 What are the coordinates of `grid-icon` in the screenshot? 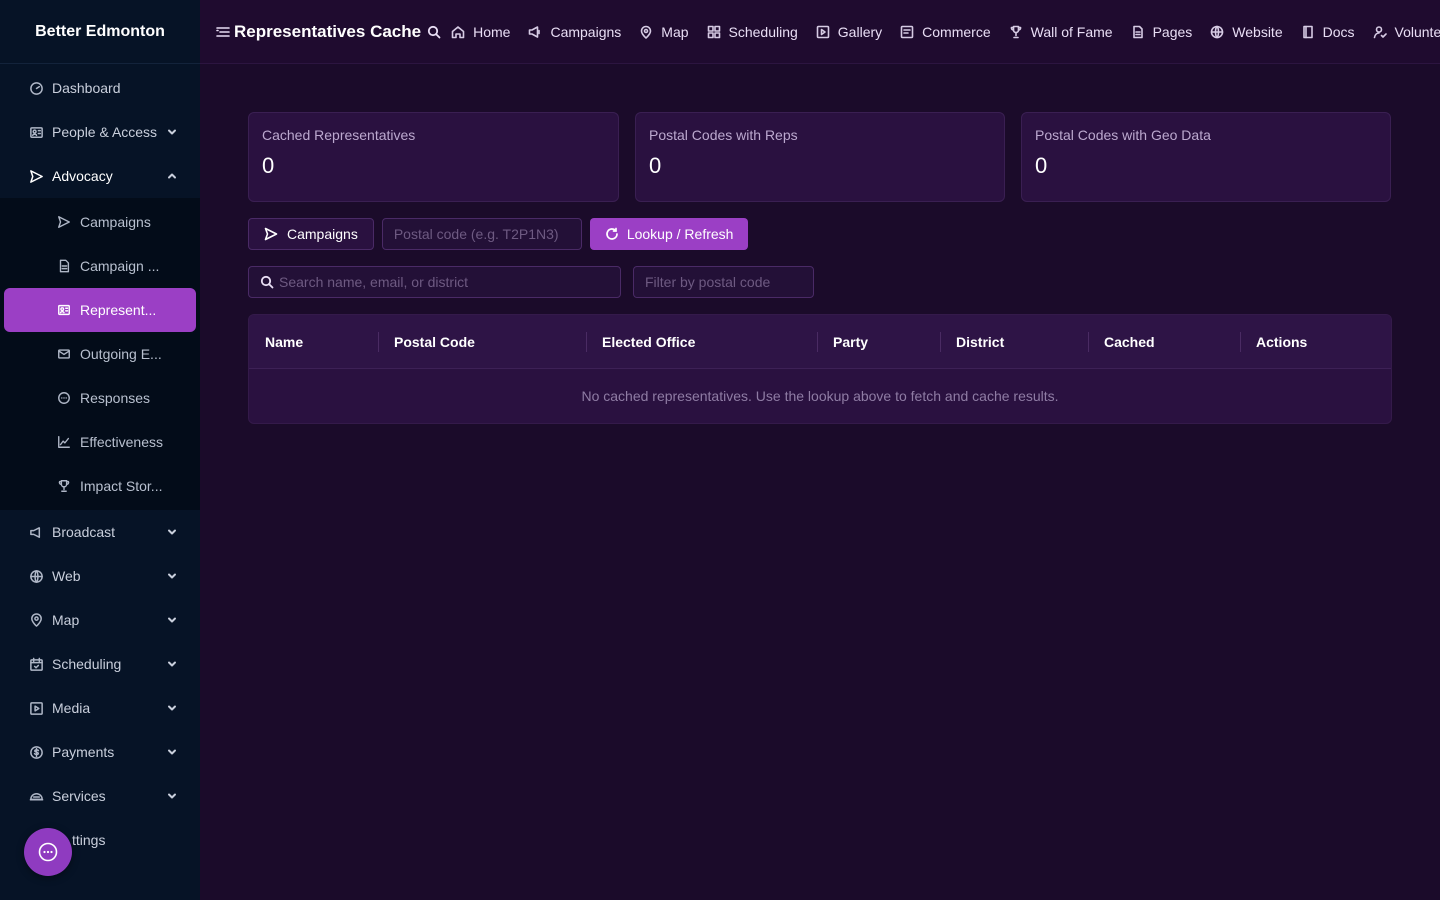 It's located at (714, 32).